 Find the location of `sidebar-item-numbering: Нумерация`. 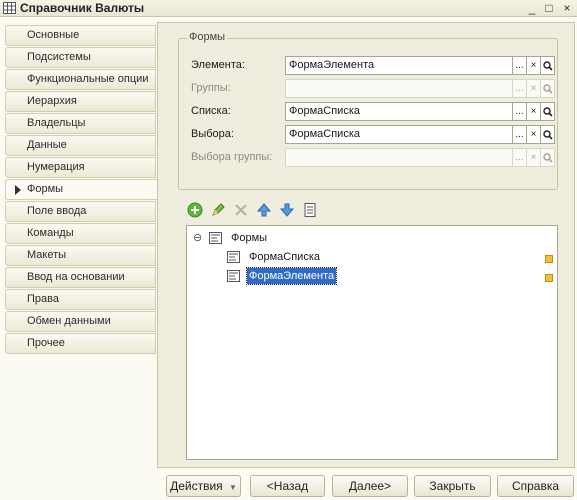

sidebar-item-numbering: Нумерация is located at coordinates (80, 167).